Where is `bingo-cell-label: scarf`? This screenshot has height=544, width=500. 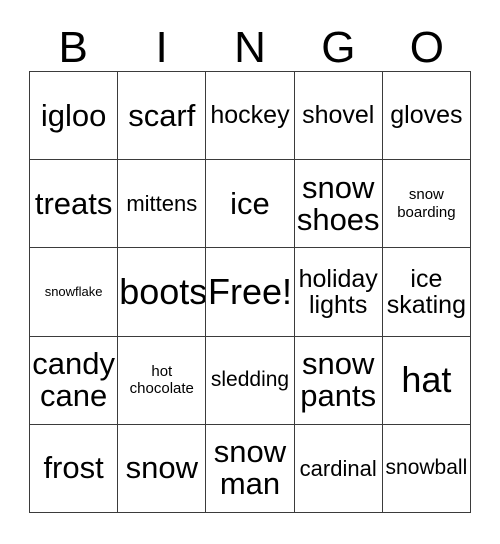
bingo-cell-label: scarf is located at coordinates (162, 115).